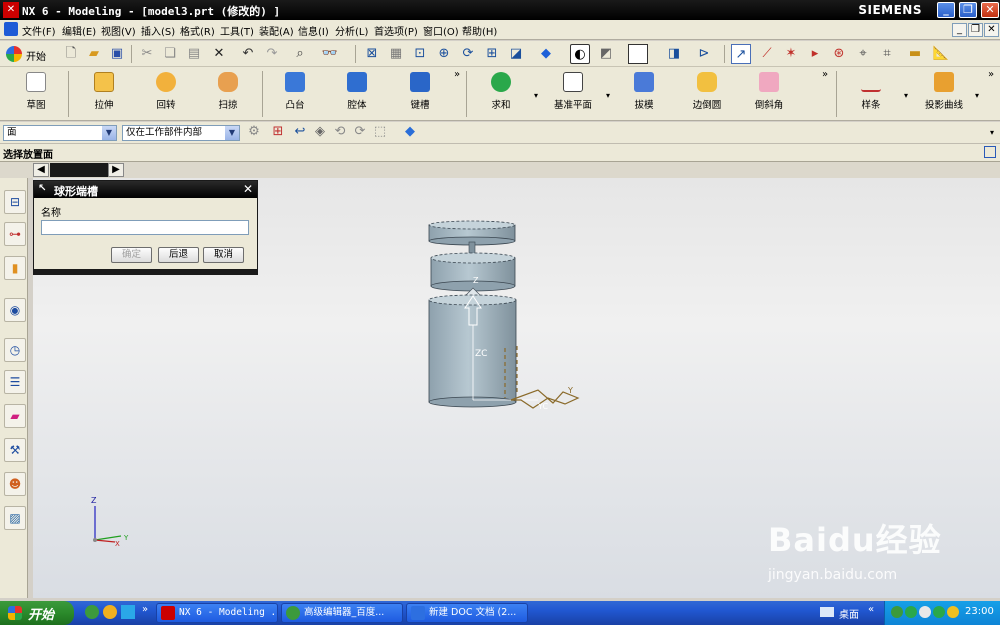 The image size is (1000, 625). Describe the element at coordinates (15, 310) in the screenshot. I see `reuse-library-icon: ◉` at that location.